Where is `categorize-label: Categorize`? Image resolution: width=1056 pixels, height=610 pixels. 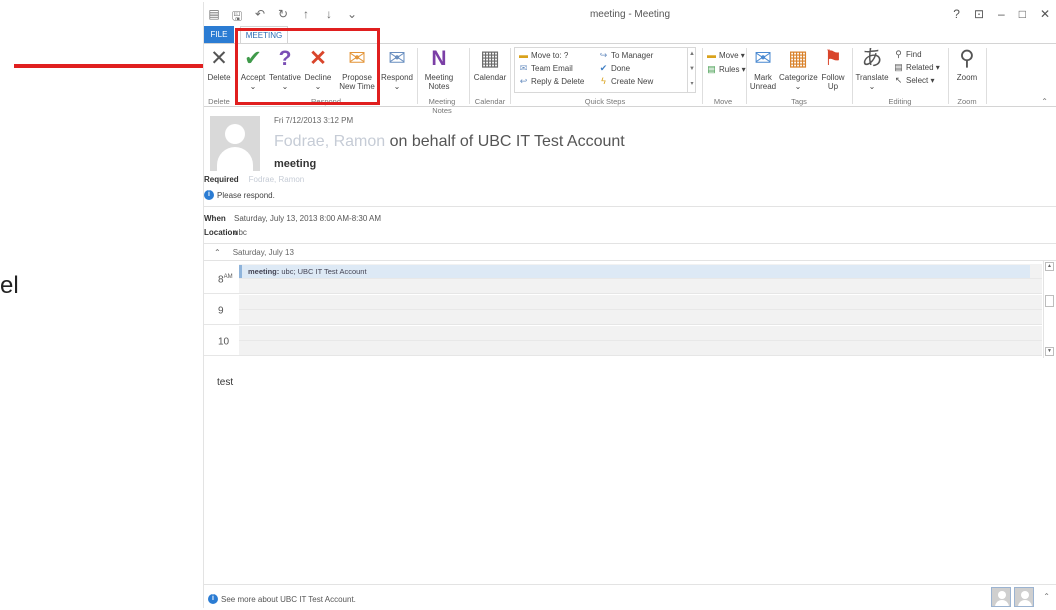 categorize-label: Categorize is located at coordinates (798, 77).